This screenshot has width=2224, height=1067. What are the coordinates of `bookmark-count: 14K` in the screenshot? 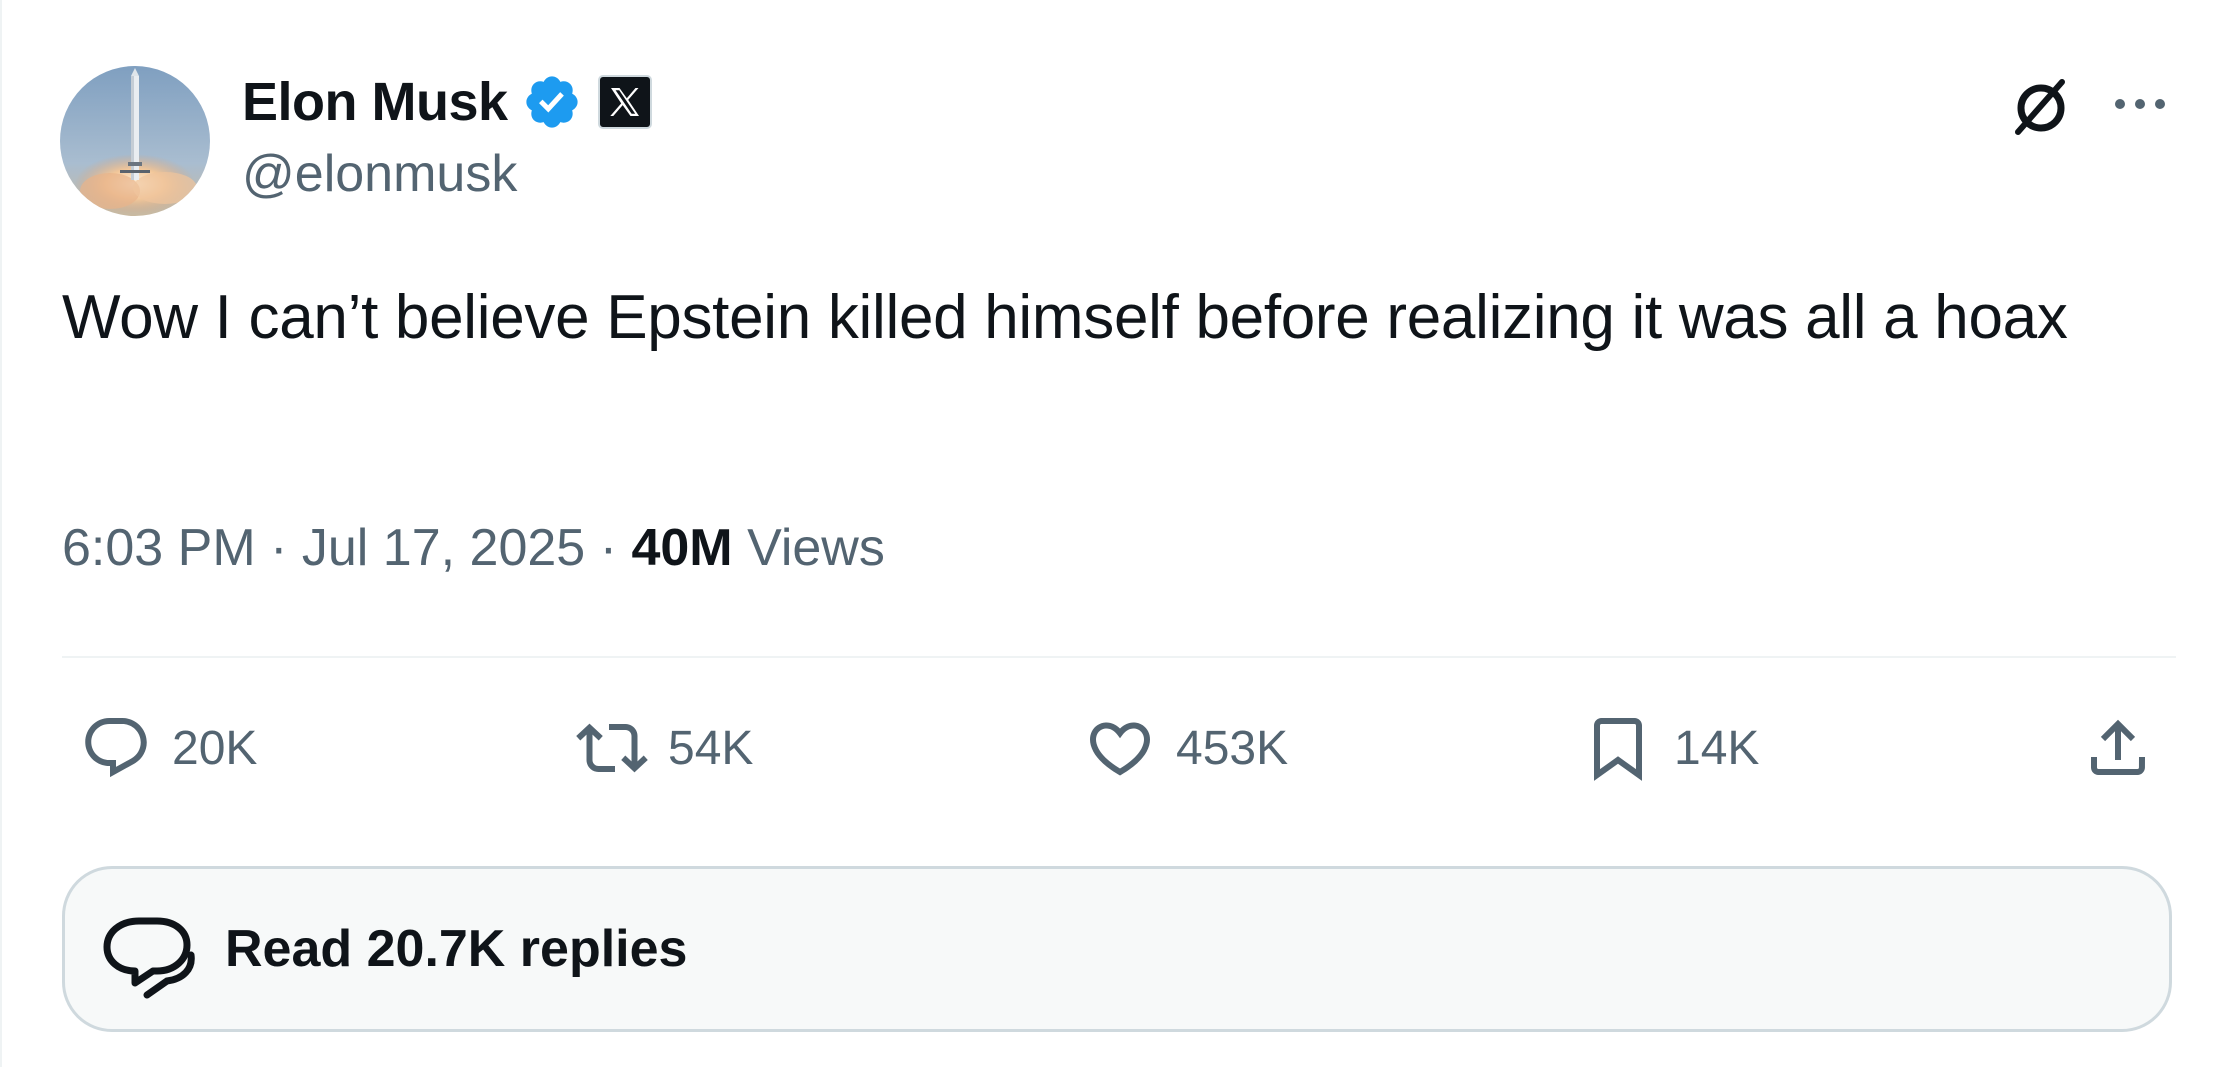 It's located at (1717, 748).